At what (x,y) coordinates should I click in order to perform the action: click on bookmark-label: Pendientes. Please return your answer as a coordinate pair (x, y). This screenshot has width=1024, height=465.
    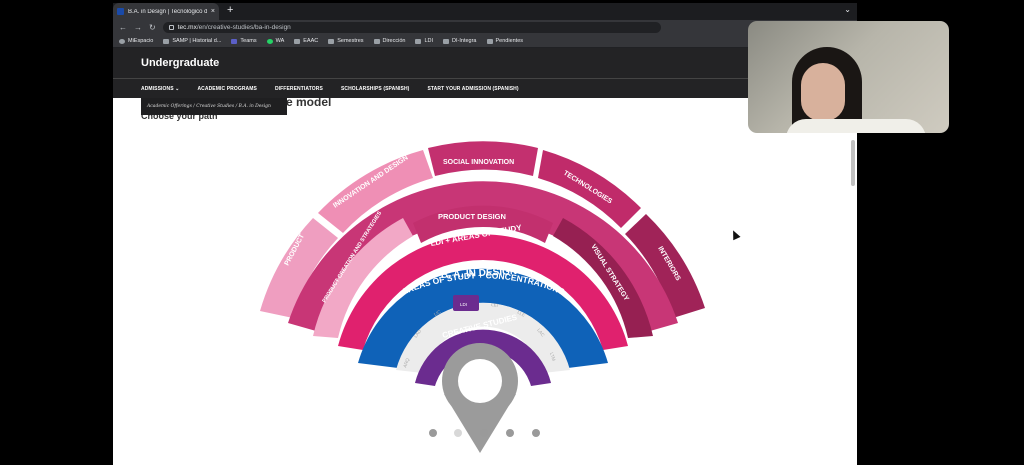
    Looking at the image, I should click on (509, 41).